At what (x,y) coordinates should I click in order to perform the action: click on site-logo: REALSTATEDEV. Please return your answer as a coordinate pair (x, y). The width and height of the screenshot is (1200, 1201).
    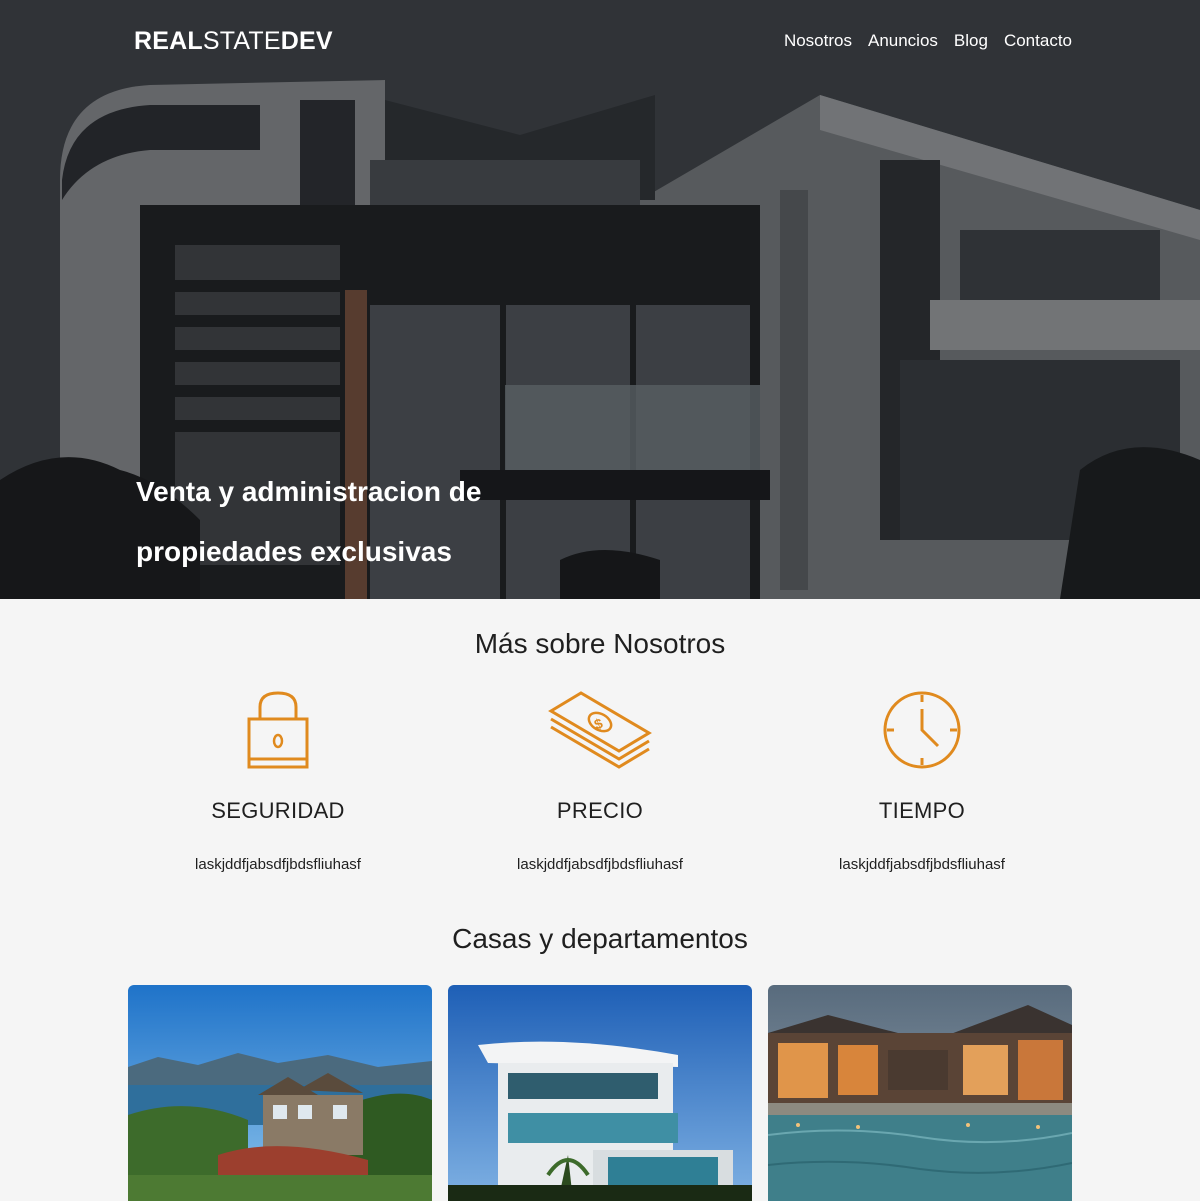
    Looking at the image, I should click on (233, 41).